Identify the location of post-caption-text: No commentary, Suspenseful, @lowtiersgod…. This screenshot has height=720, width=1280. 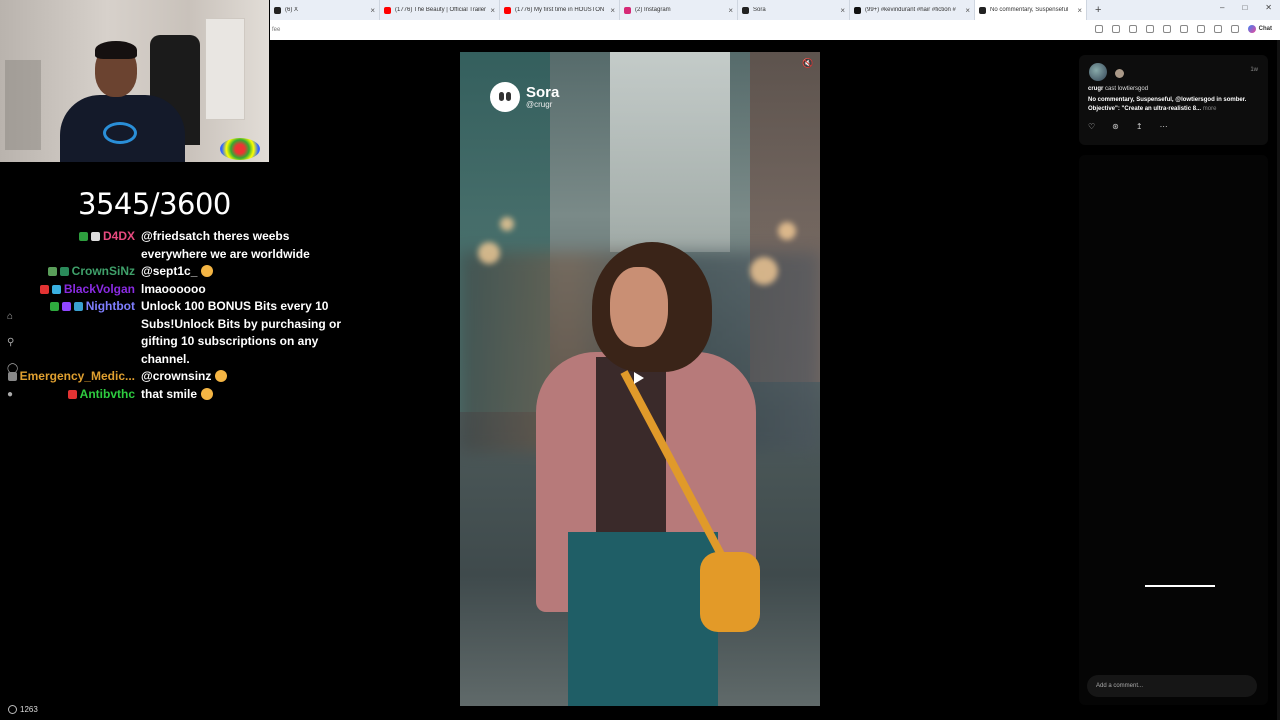
(1167, 104).